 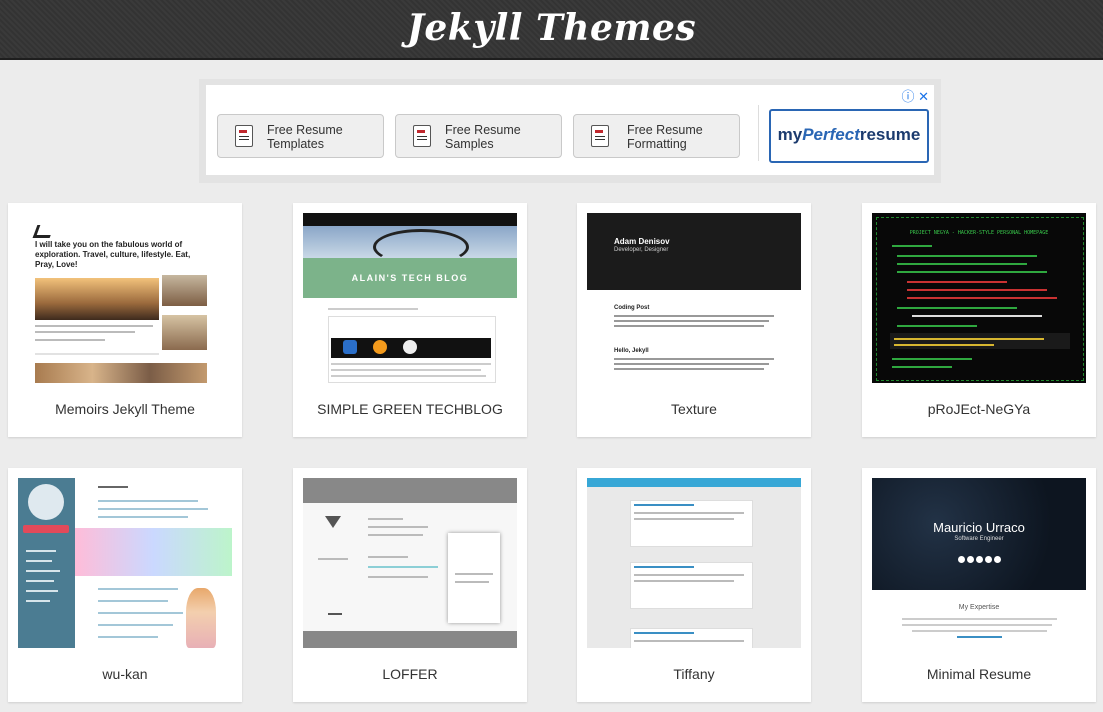 What do you see at coordinates (980, 341) in the screenshot?
I see `preview-code-block` at bounding box center [980, 341].